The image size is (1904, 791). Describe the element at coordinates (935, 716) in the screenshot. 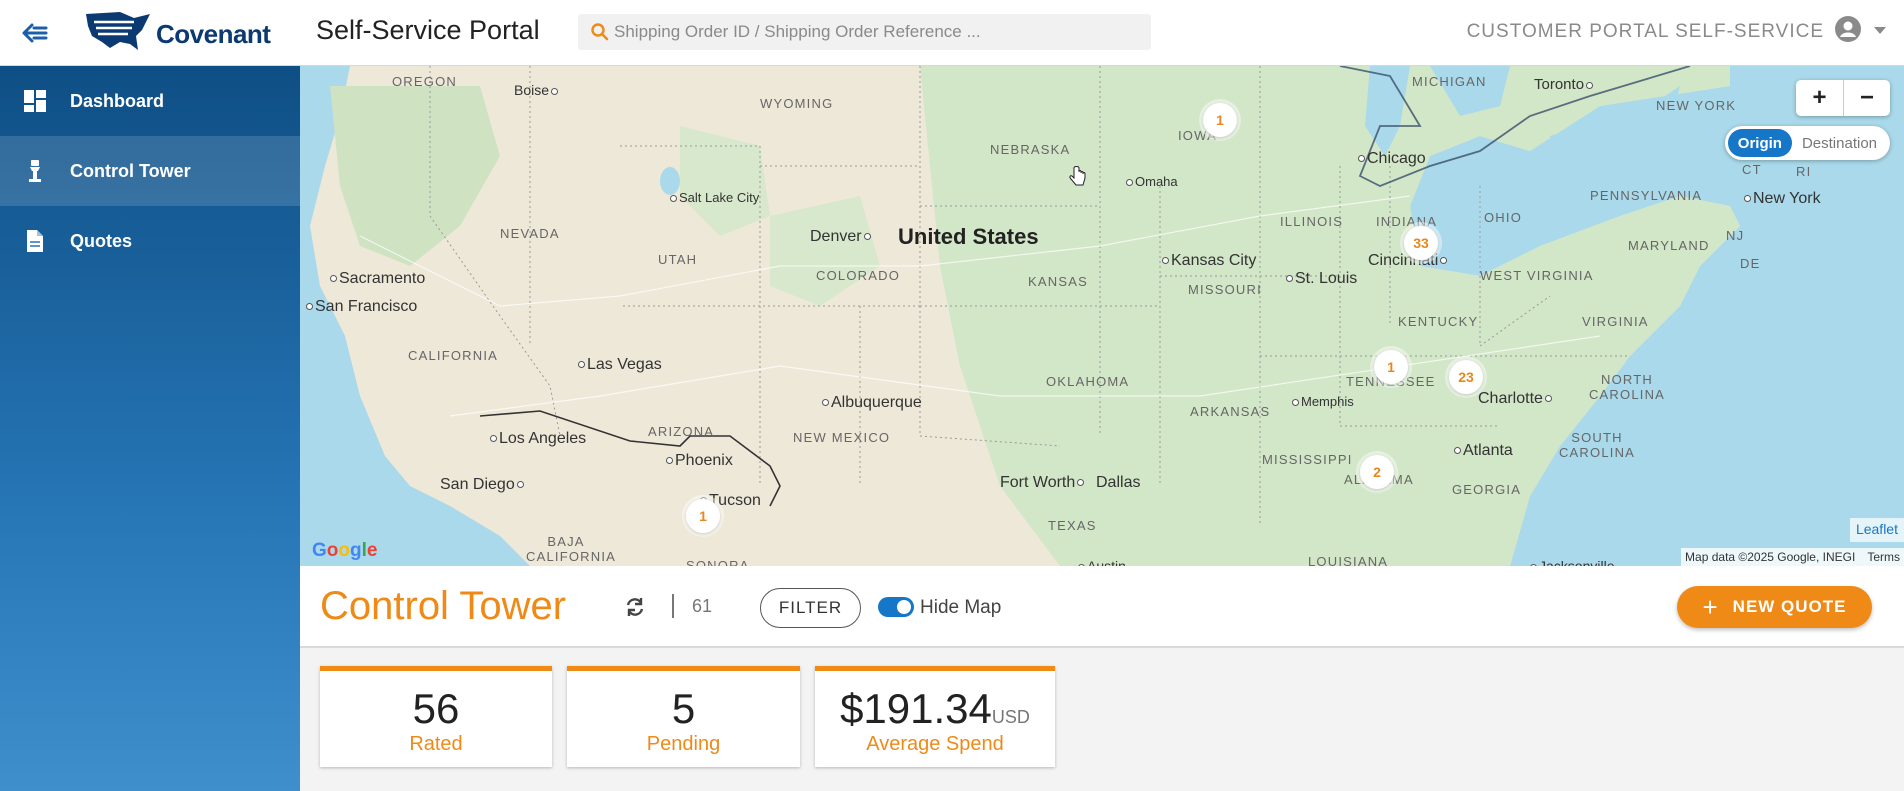

I see `stat-card-average-spend: $191.34USD Average Spend` at that location.